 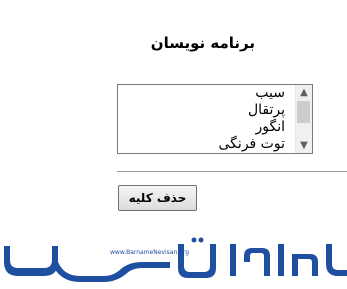 I want to click on logo-url: www.BarnameNevisan.org, so click(x=149, y=252).